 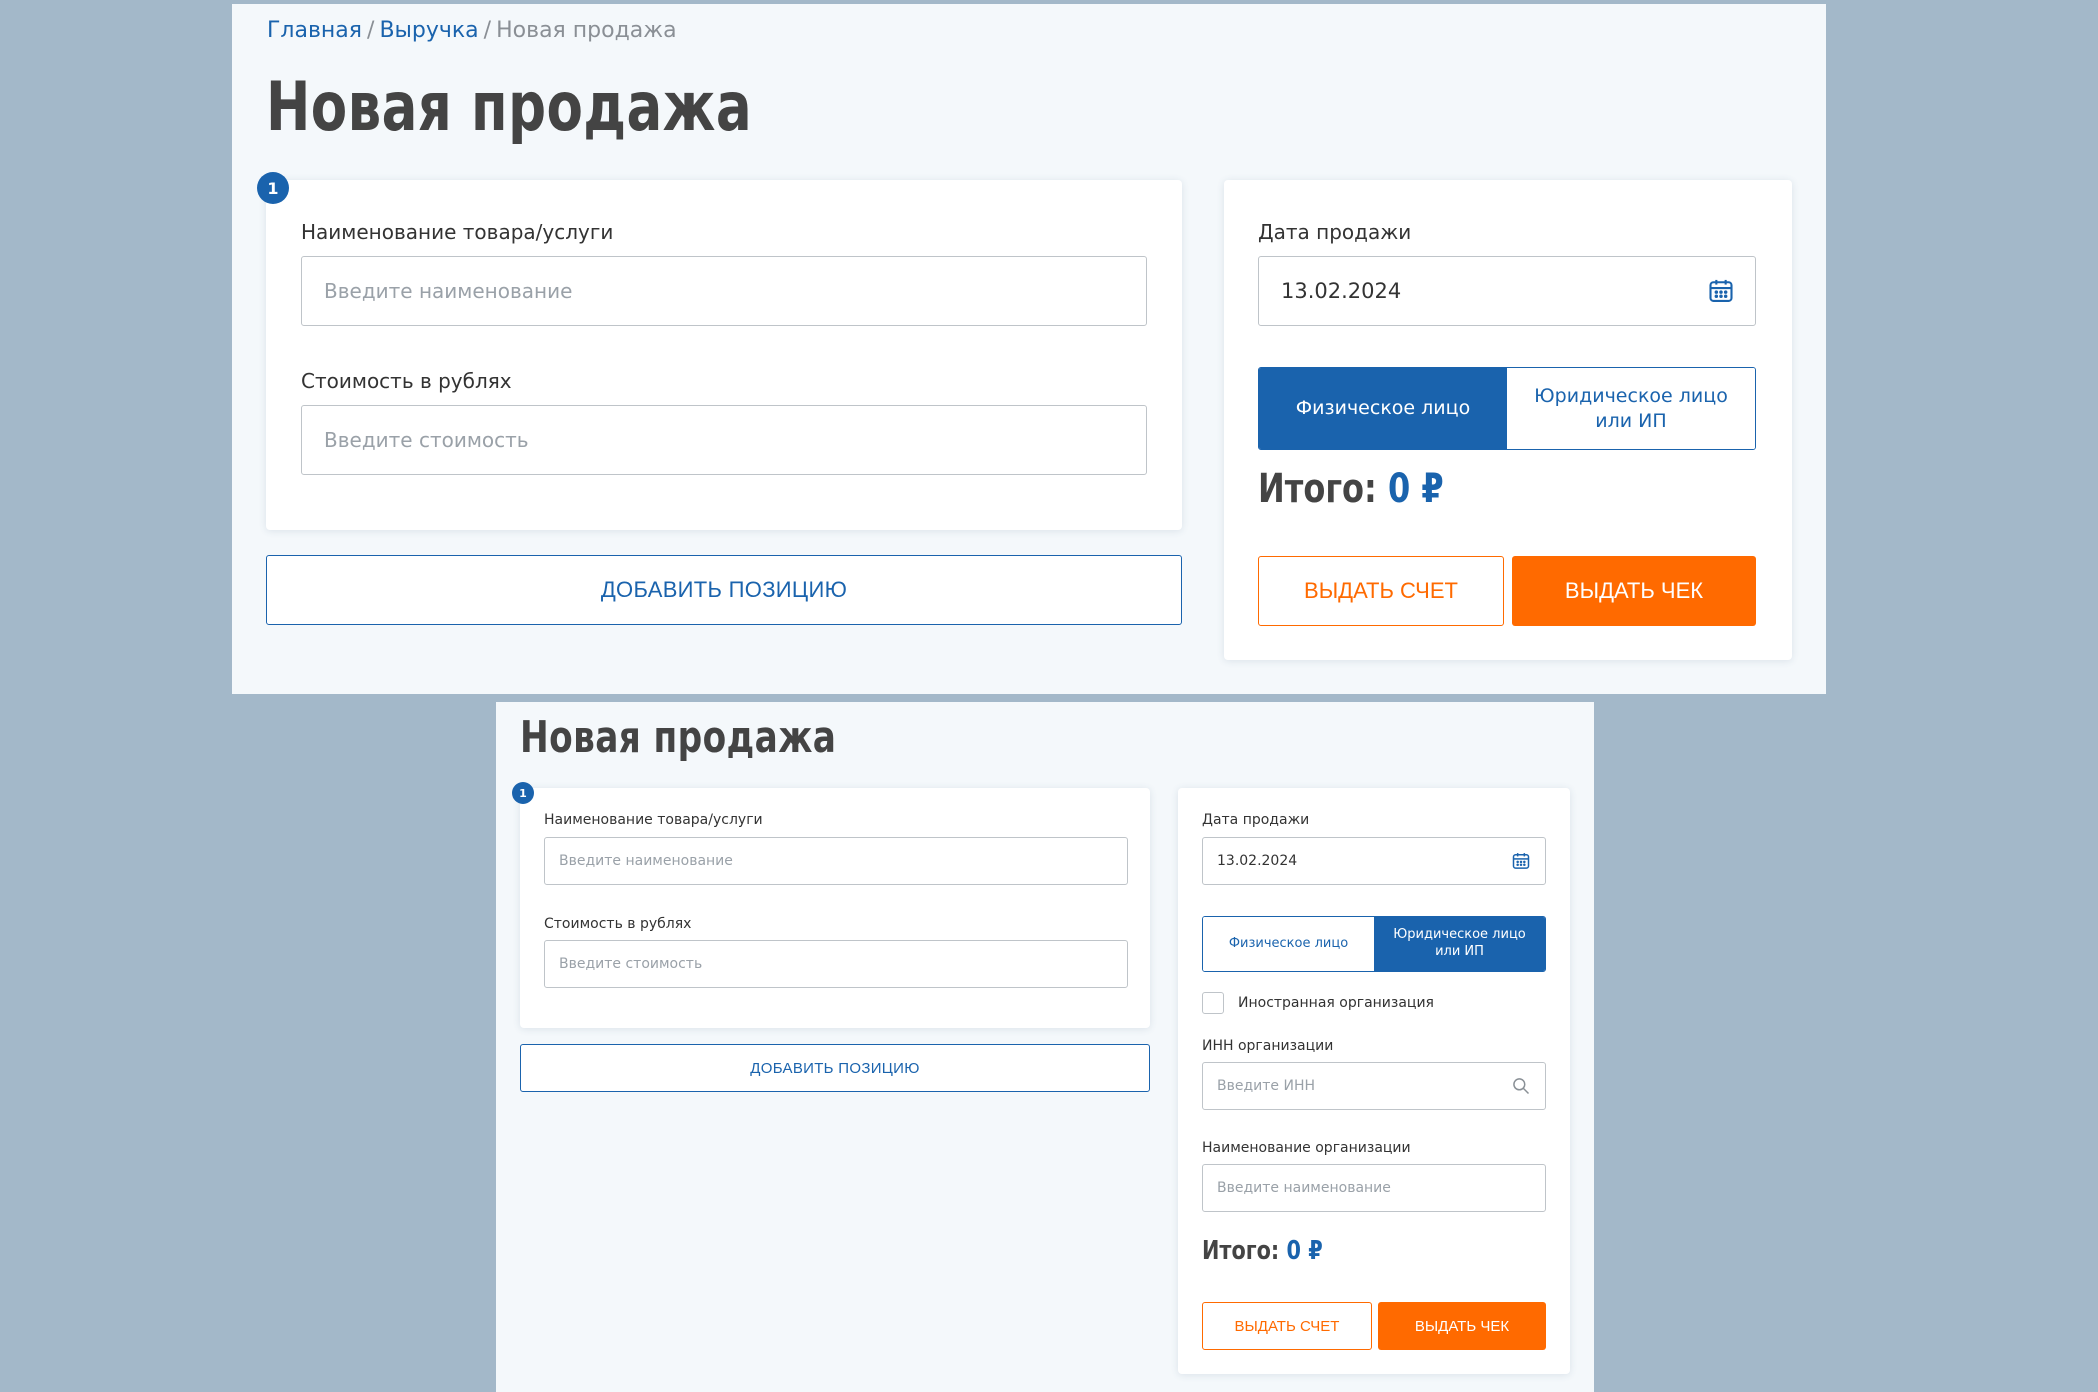 What do you see at coordinates (428, 30) in the screenshot?
I see `breadcrumb-revenue: Выручка` at bounding box center [428, 30].